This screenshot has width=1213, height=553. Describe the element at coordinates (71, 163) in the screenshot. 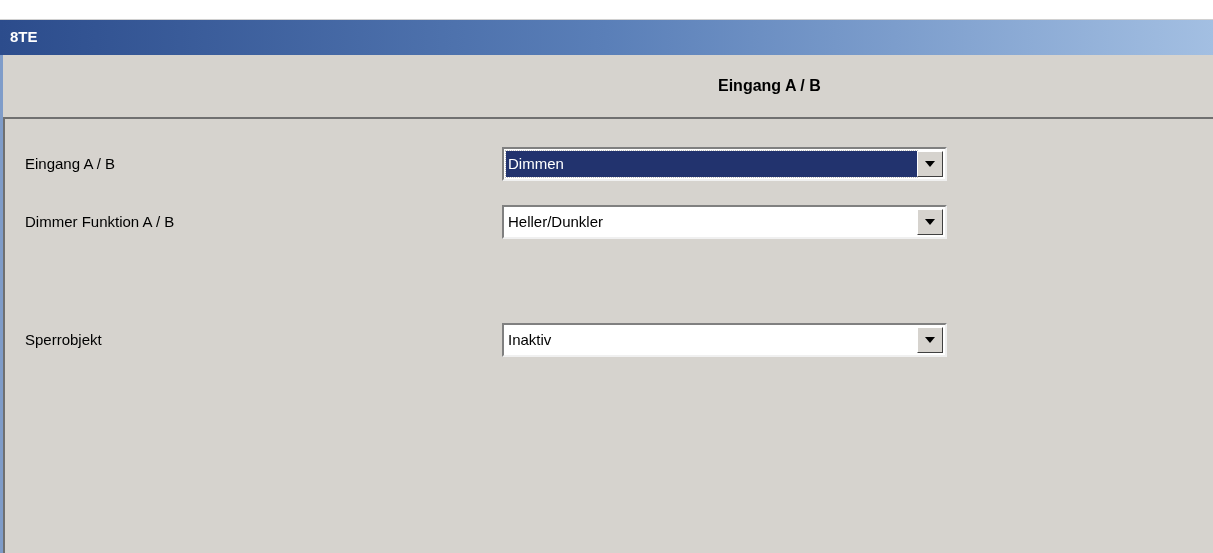

I see `field-label: Eingang A / B` at that location.